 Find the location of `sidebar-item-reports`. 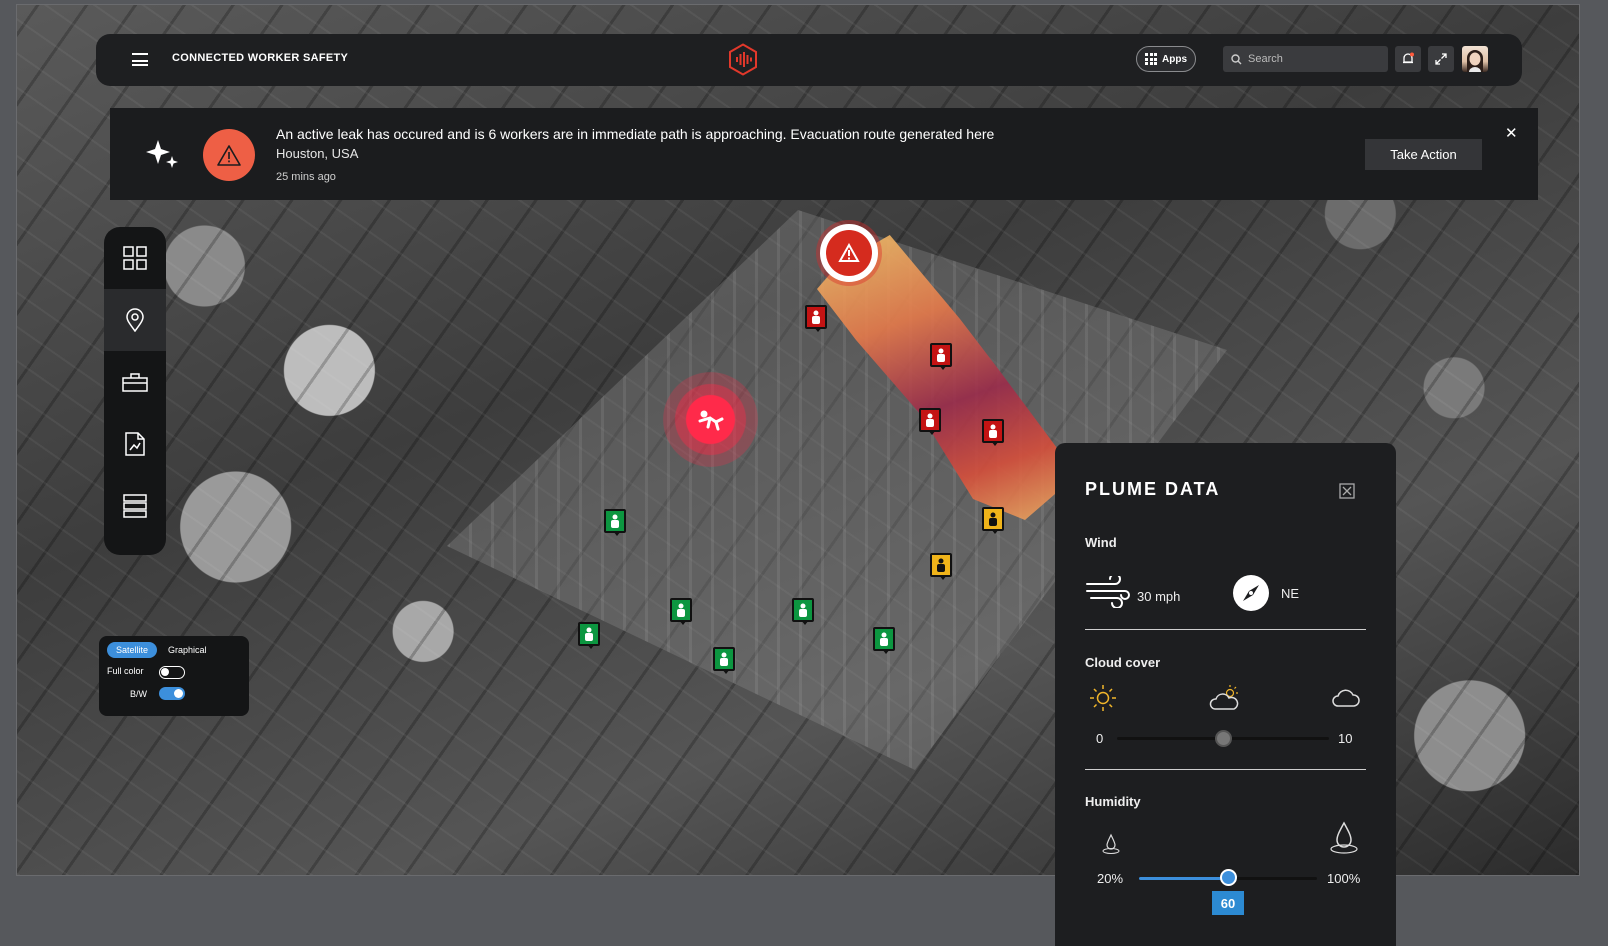

sidebar-item-reports is located at coordinates (135, 444).